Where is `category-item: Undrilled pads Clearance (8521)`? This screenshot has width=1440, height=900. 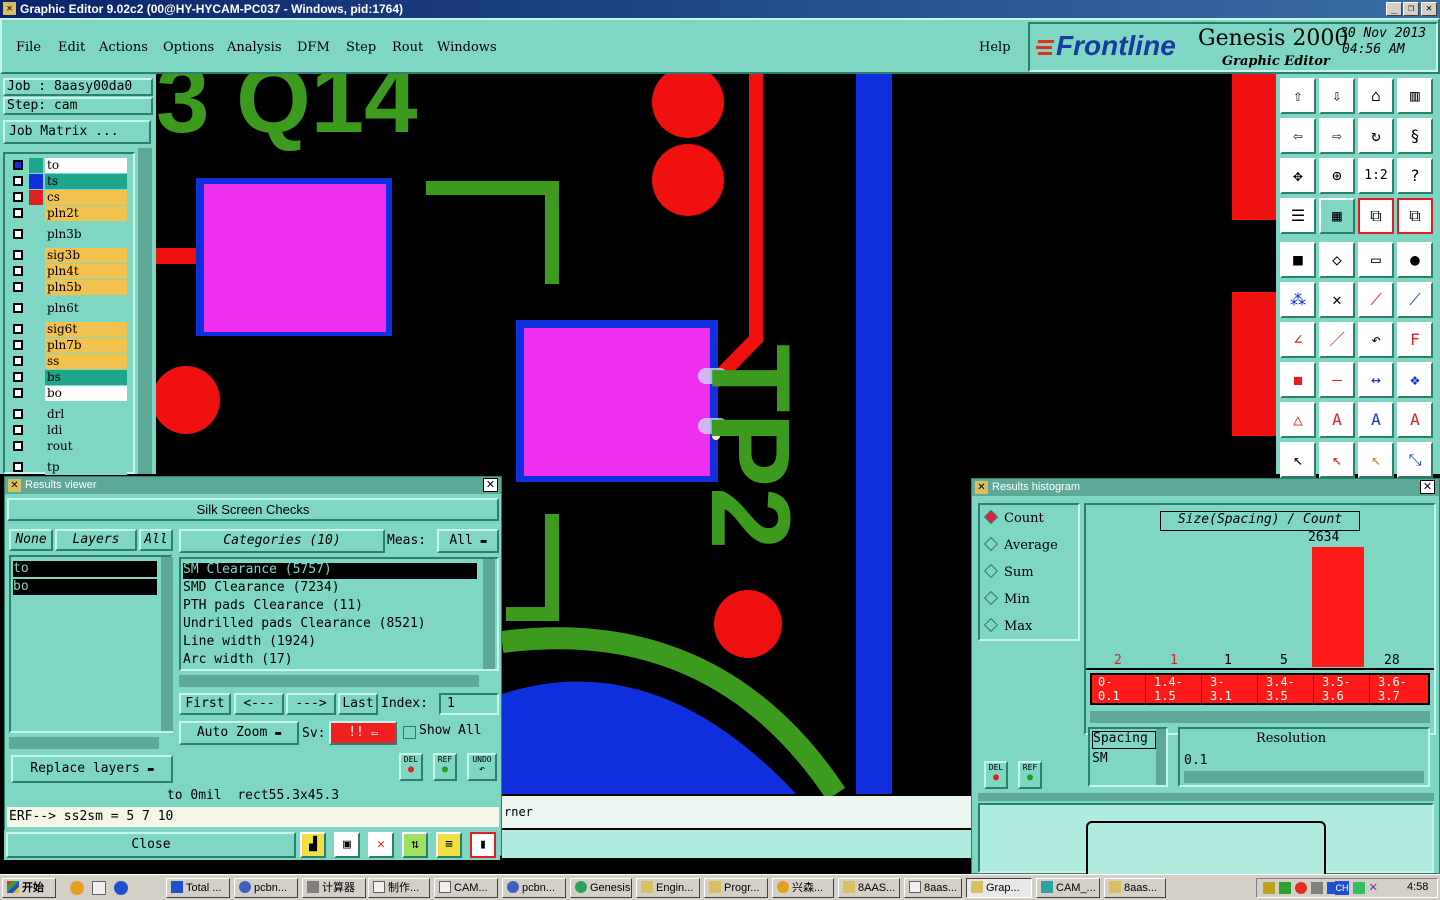
category-item: Undrilled pads Clearance (8521) is located at coordinates (304, 624).